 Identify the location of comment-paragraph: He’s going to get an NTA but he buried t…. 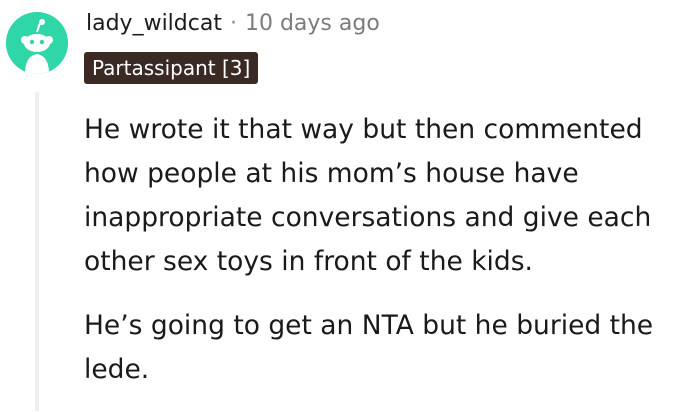
(369, 347).